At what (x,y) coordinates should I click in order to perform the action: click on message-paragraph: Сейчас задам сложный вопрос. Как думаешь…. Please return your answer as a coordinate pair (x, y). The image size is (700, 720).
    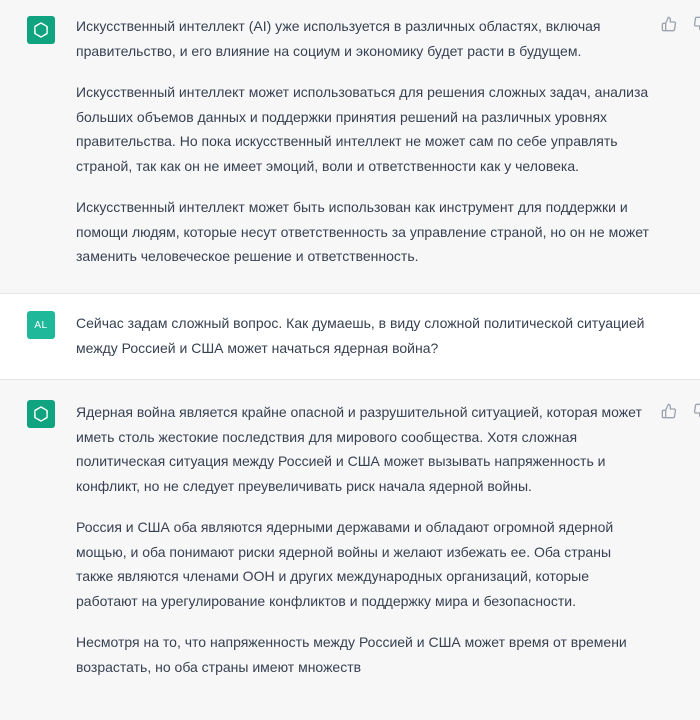
    Looking at the image, I should click on (360, 335).